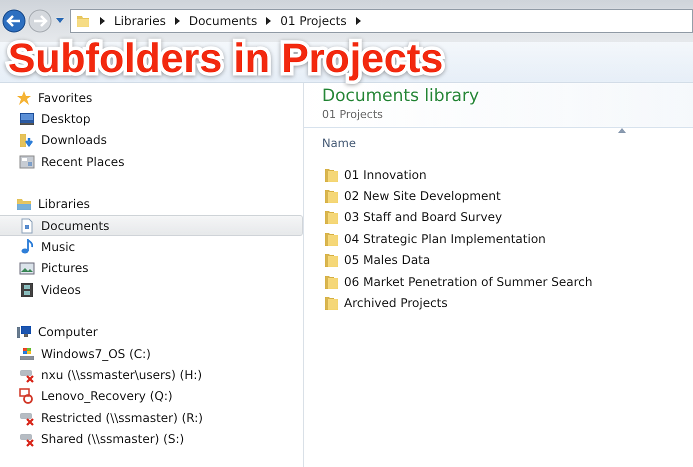 The height and width of the screenshot is (467, 693). Describe the element at coordinates (223, 21) in the screenshot. I see `breadcrumb: Documents` at that location.